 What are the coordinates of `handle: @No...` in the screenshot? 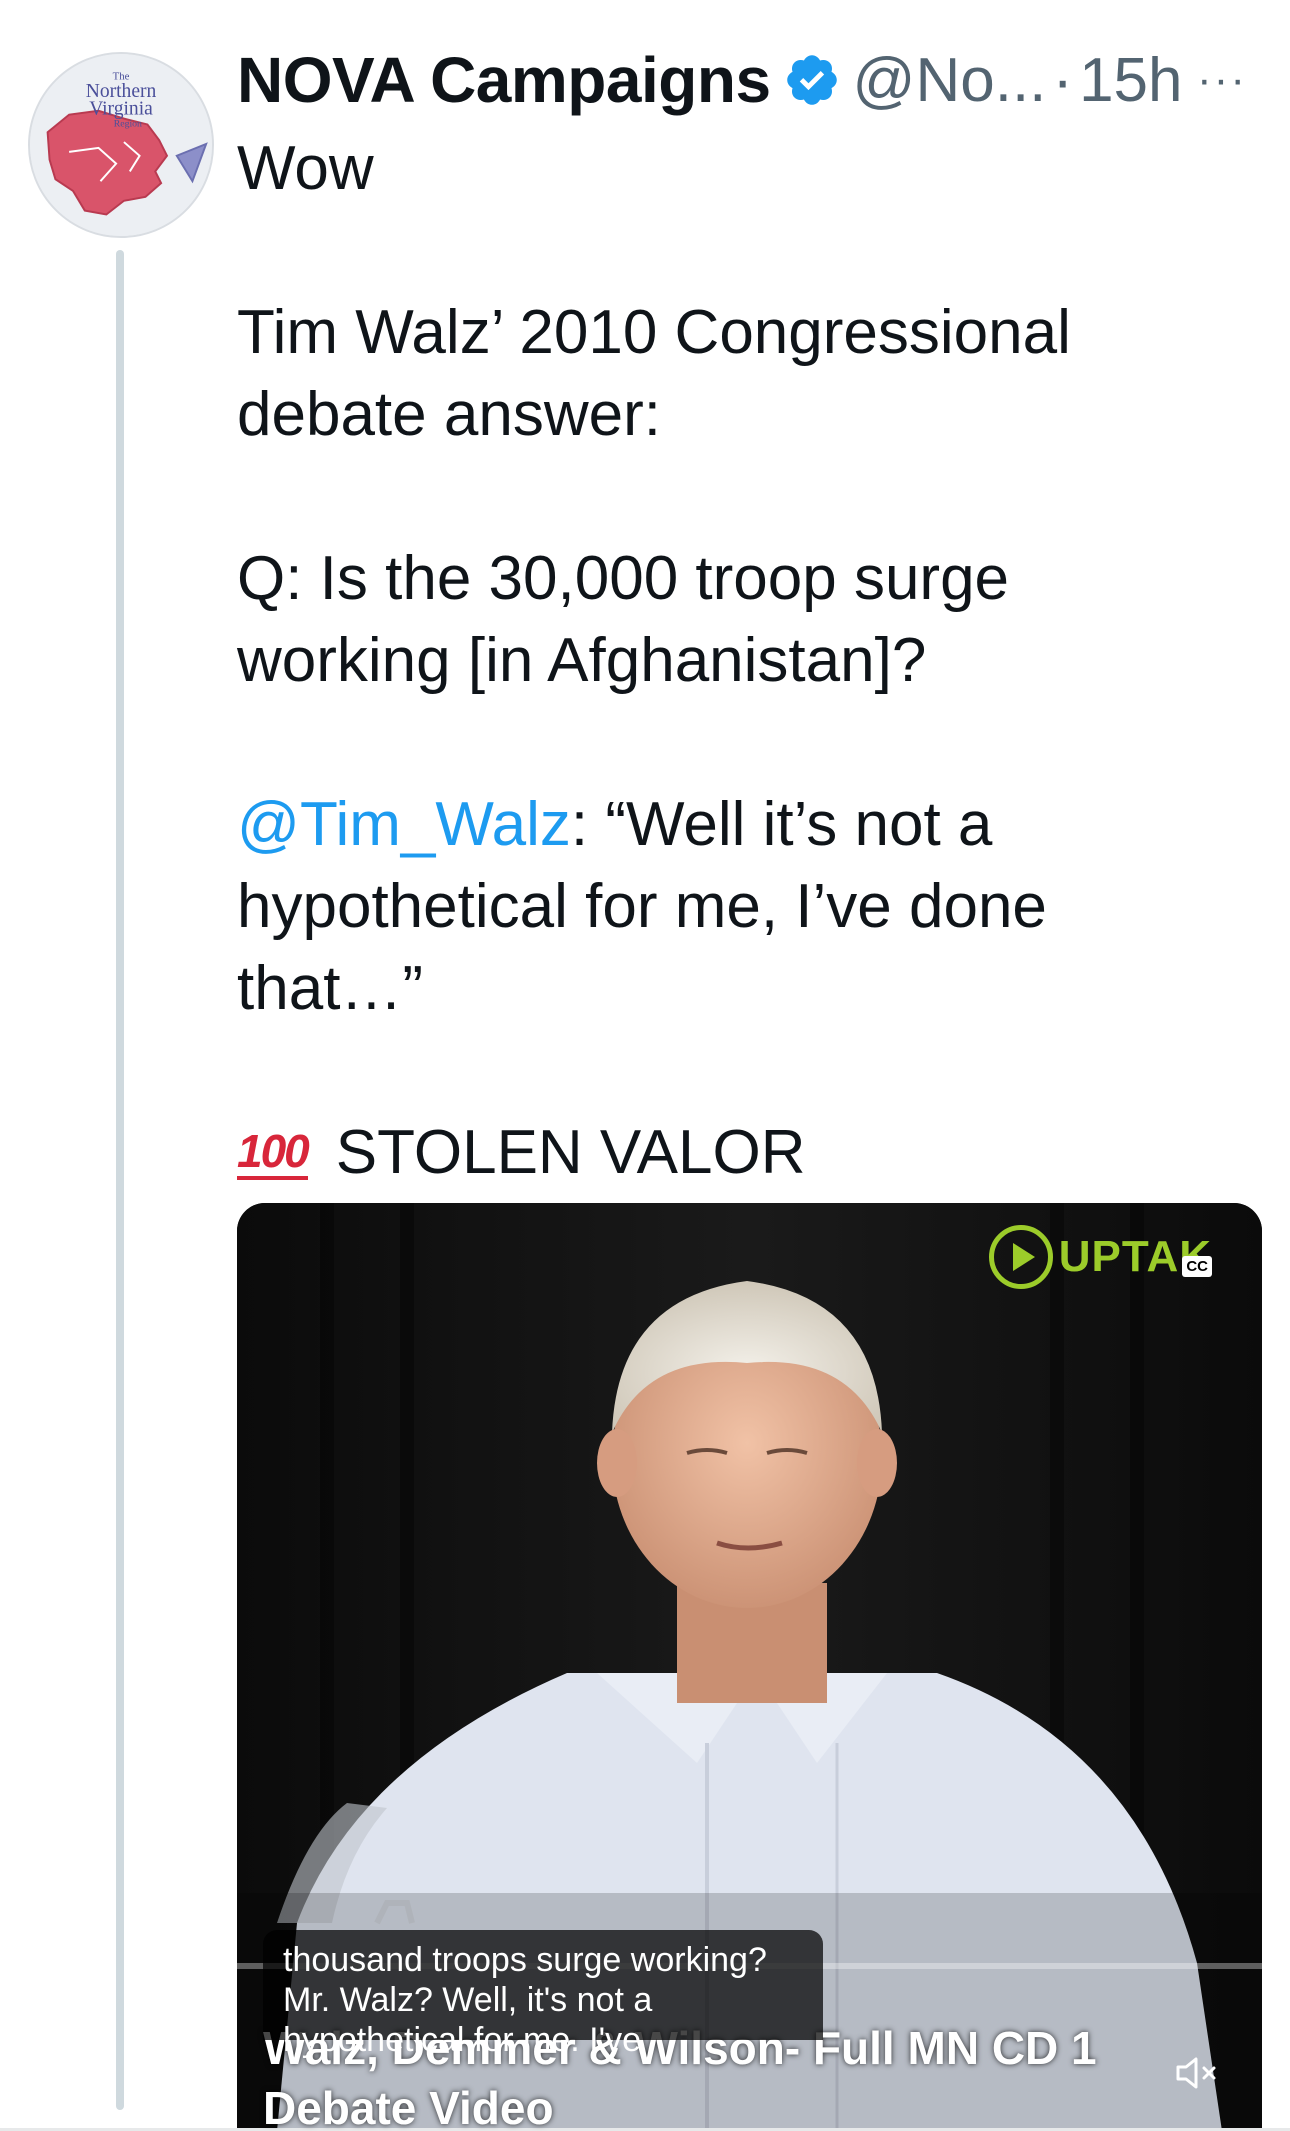 It's located at (950, 80).